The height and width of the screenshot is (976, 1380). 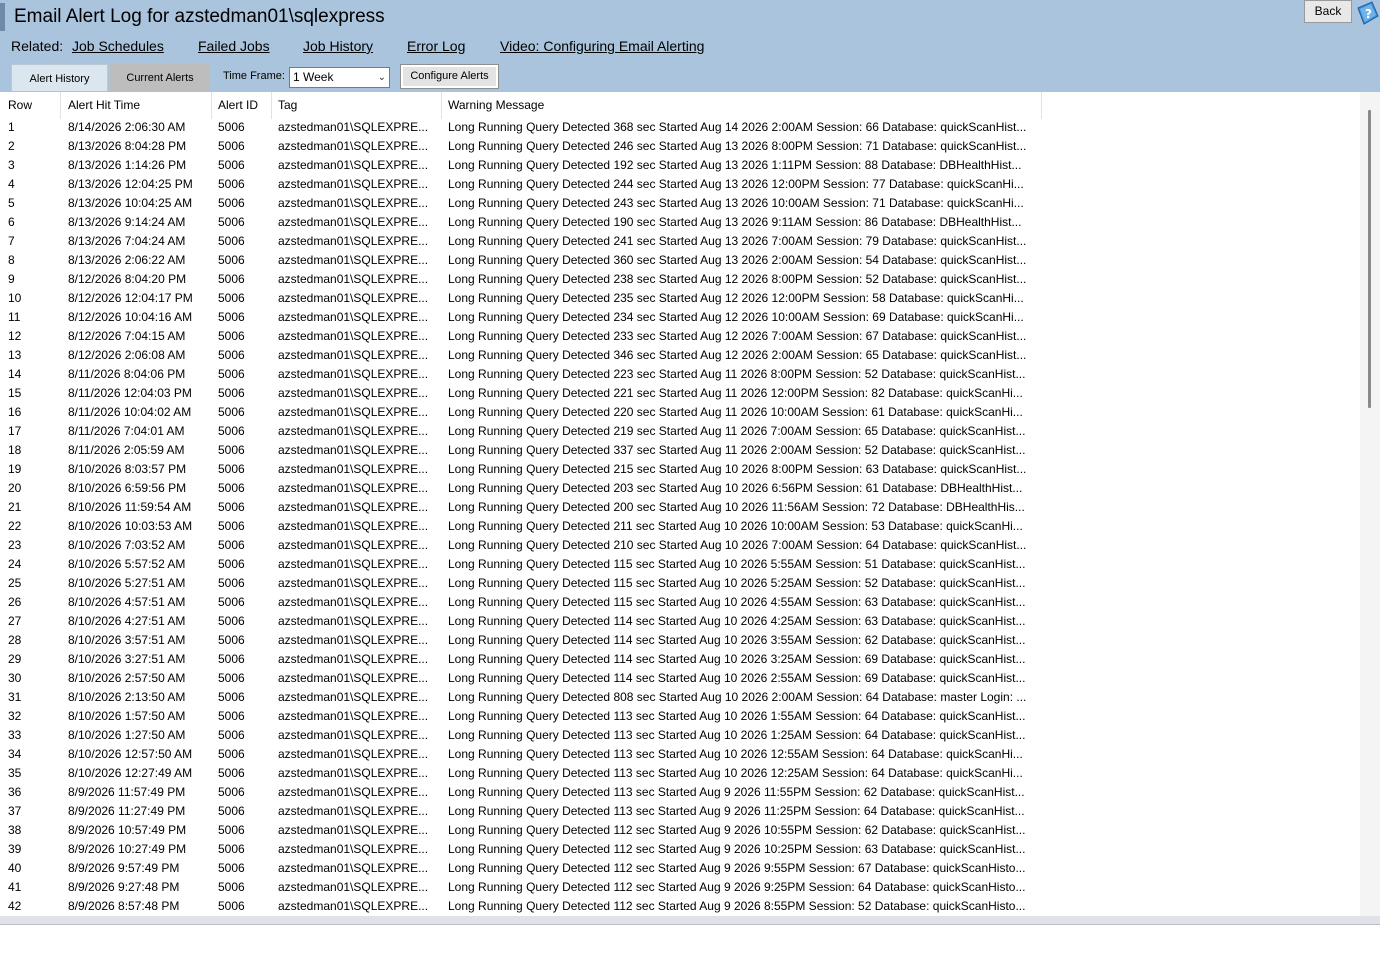 I want to click on column-header-tag: Tag, so click(x=287, y=105).